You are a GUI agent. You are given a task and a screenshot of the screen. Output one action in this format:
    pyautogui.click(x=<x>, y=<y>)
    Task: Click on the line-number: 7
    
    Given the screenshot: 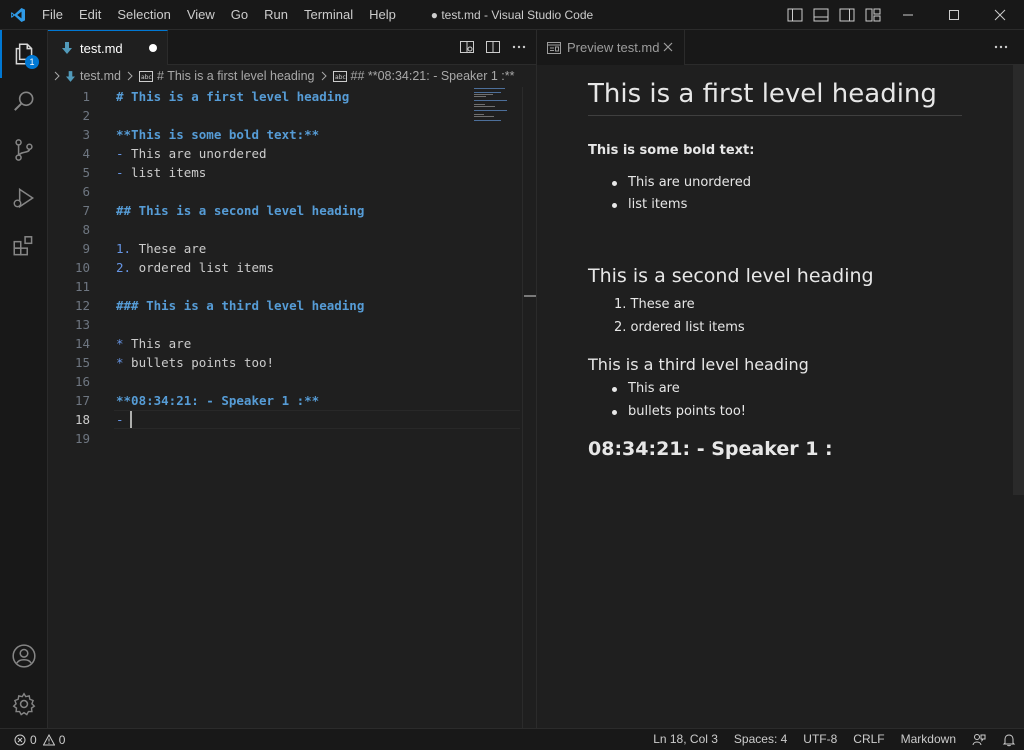 What is the action you would take?
    pyautogui.click(x=86, y=210)
    